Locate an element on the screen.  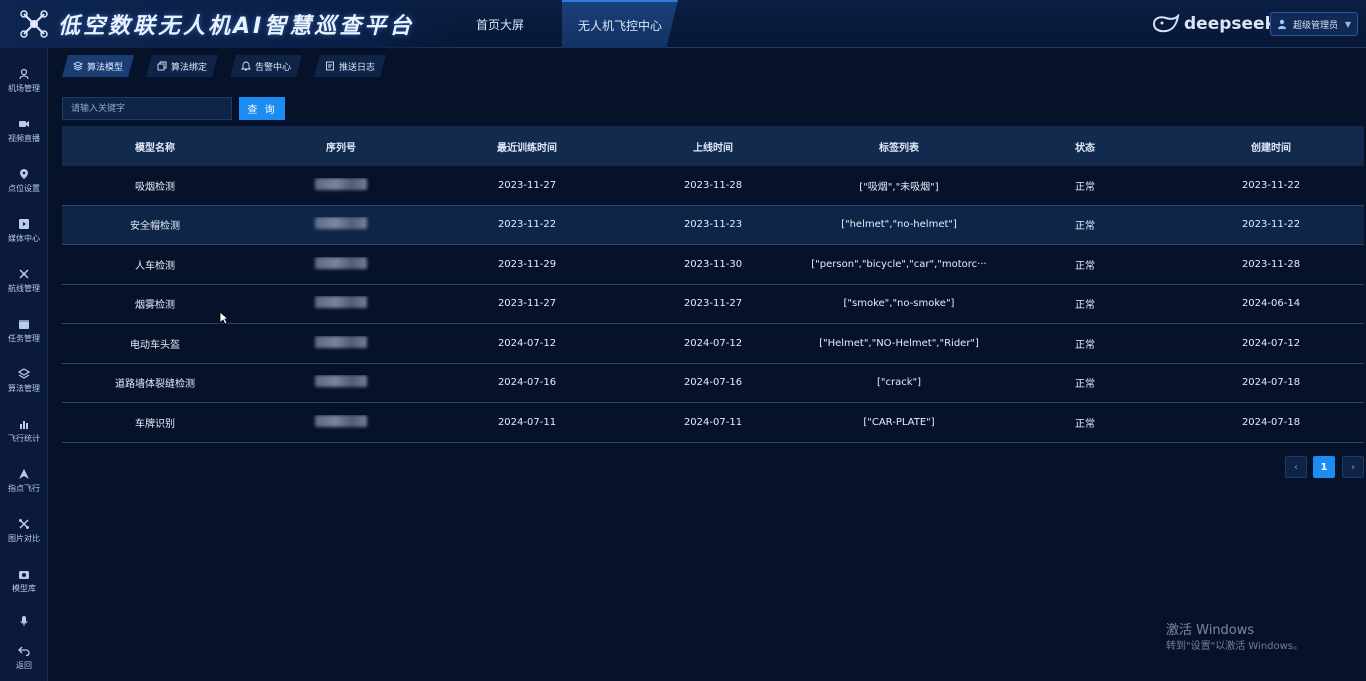
return-icon is located at coordinates (24, 651).